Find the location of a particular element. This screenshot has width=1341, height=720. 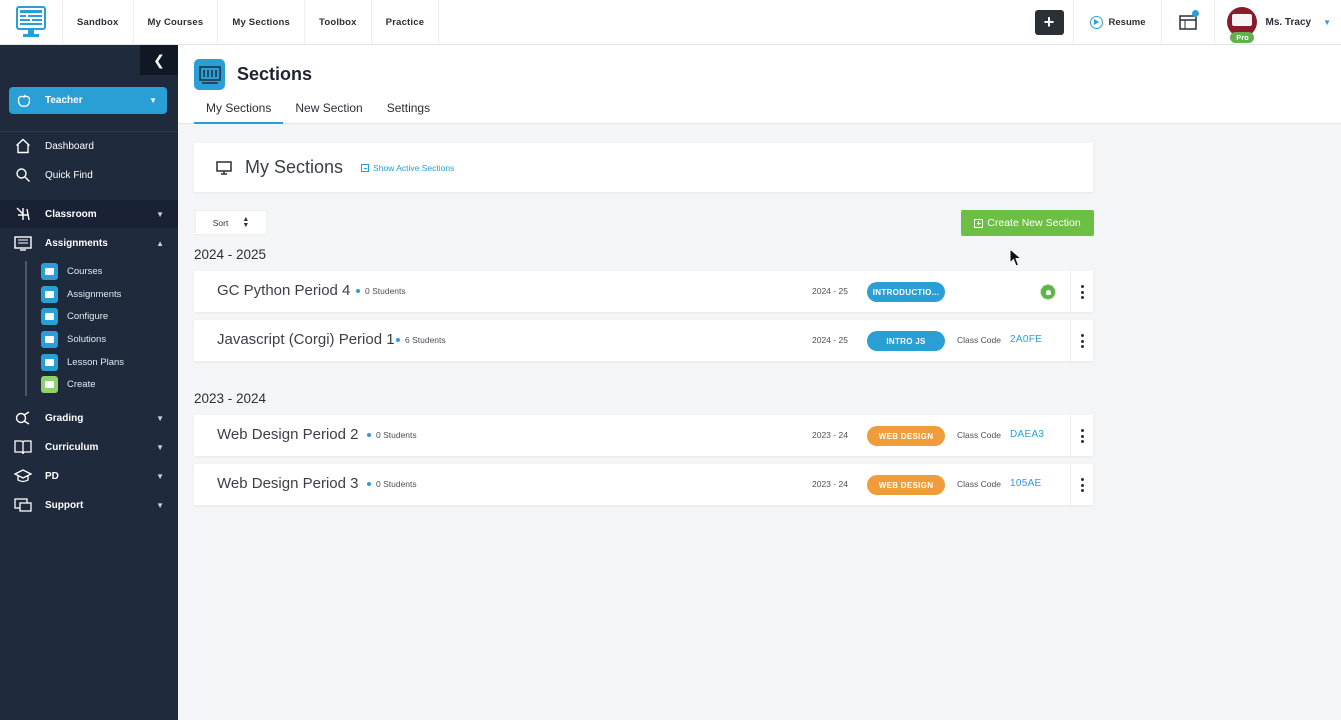

caret-up-icon: ▲ is located at coordinates (160, 243).